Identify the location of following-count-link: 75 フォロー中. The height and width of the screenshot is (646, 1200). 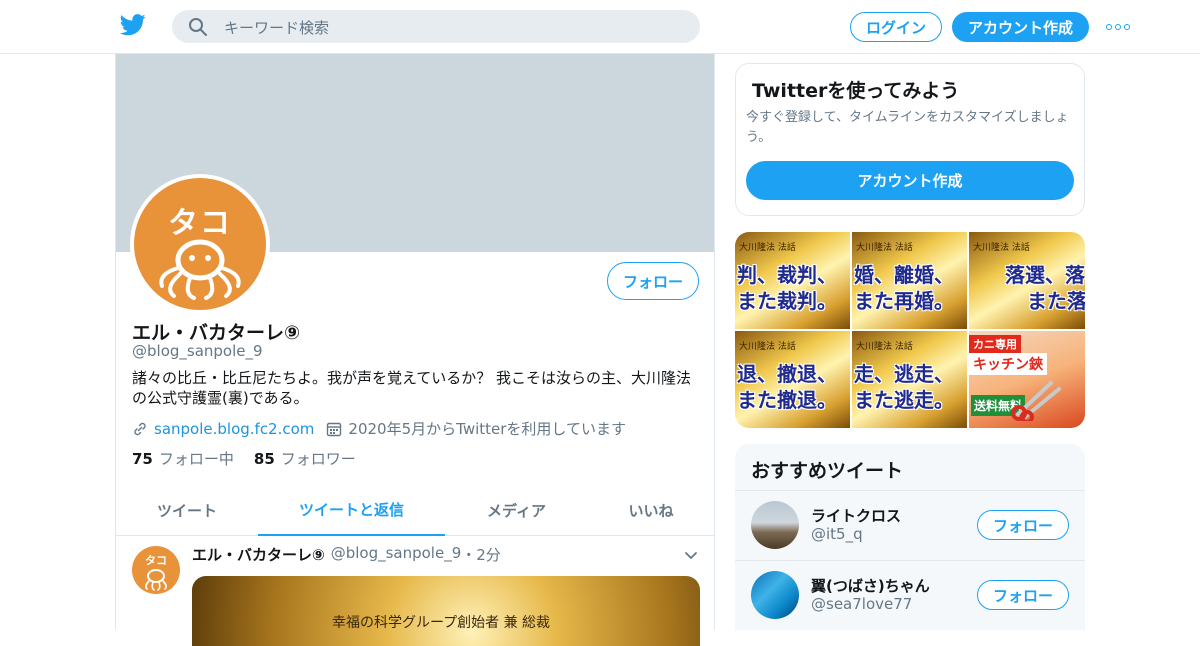
(183, 458).